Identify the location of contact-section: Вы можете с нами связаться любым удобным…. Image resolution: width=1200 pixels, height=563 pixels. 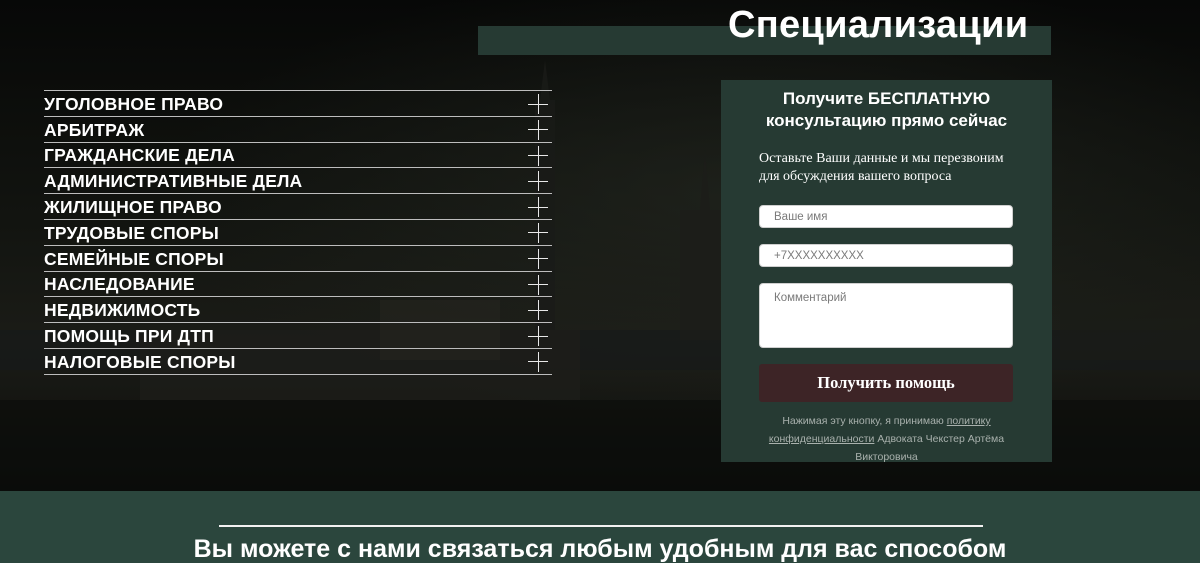
(600, 527).